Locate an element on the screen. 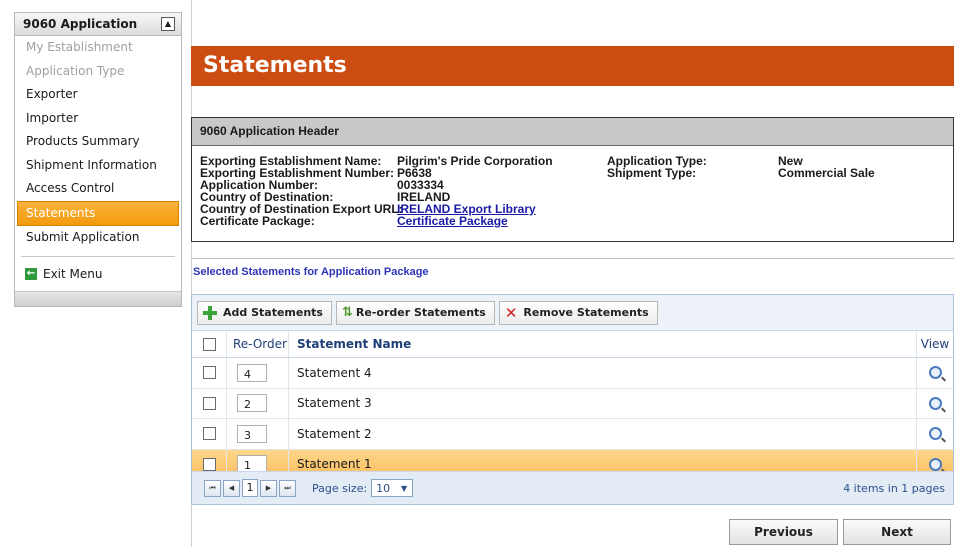 Image resolution: width=954 pixels, height=547 pixels. remove-statements-button: ✕ Remove Statements is located at coordinates (578, 312).